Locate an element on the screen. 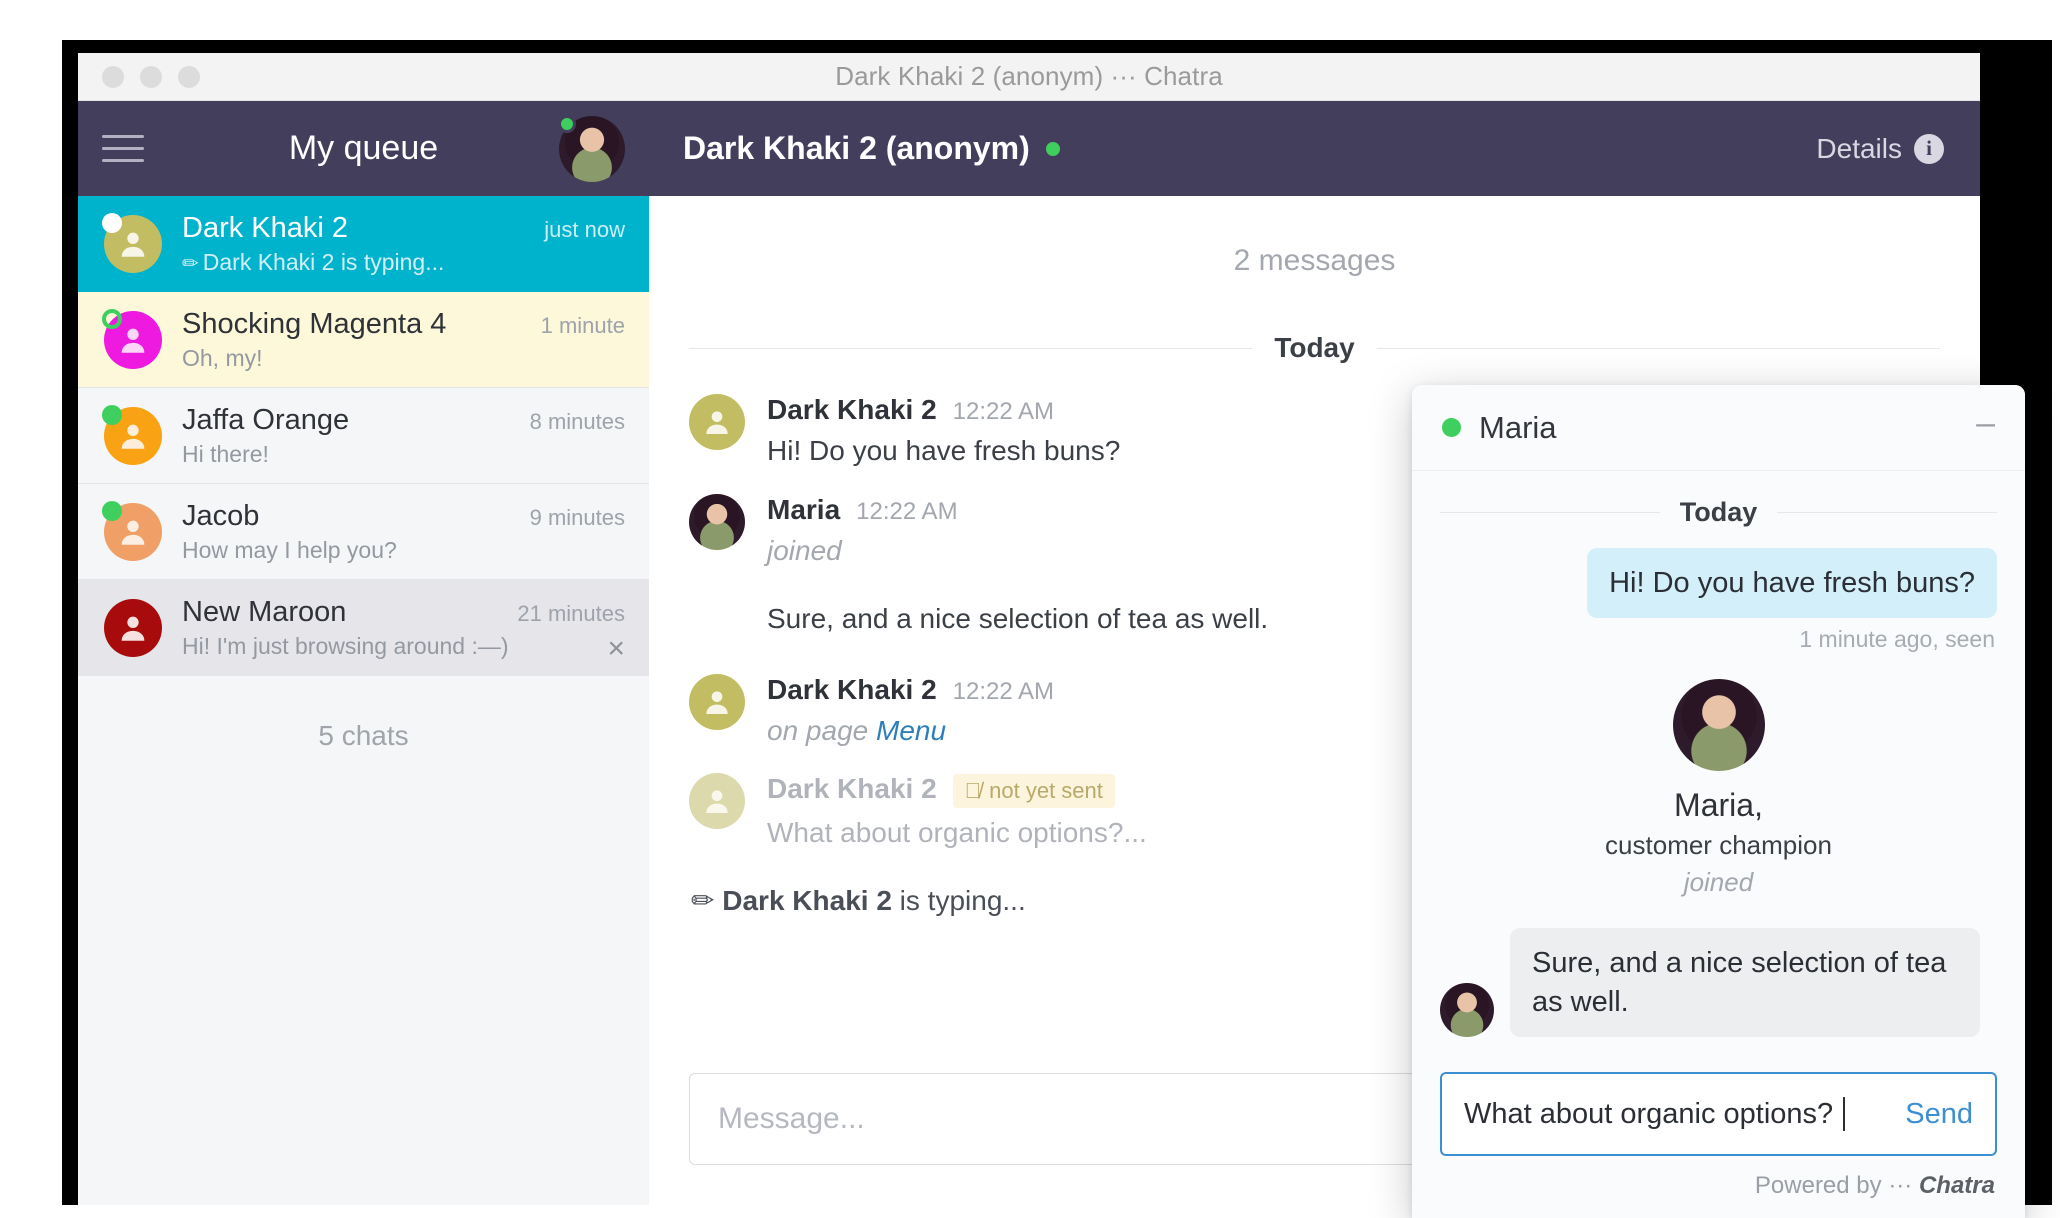  chats-count-label: 5 chats is located at coordinates (363, 735).